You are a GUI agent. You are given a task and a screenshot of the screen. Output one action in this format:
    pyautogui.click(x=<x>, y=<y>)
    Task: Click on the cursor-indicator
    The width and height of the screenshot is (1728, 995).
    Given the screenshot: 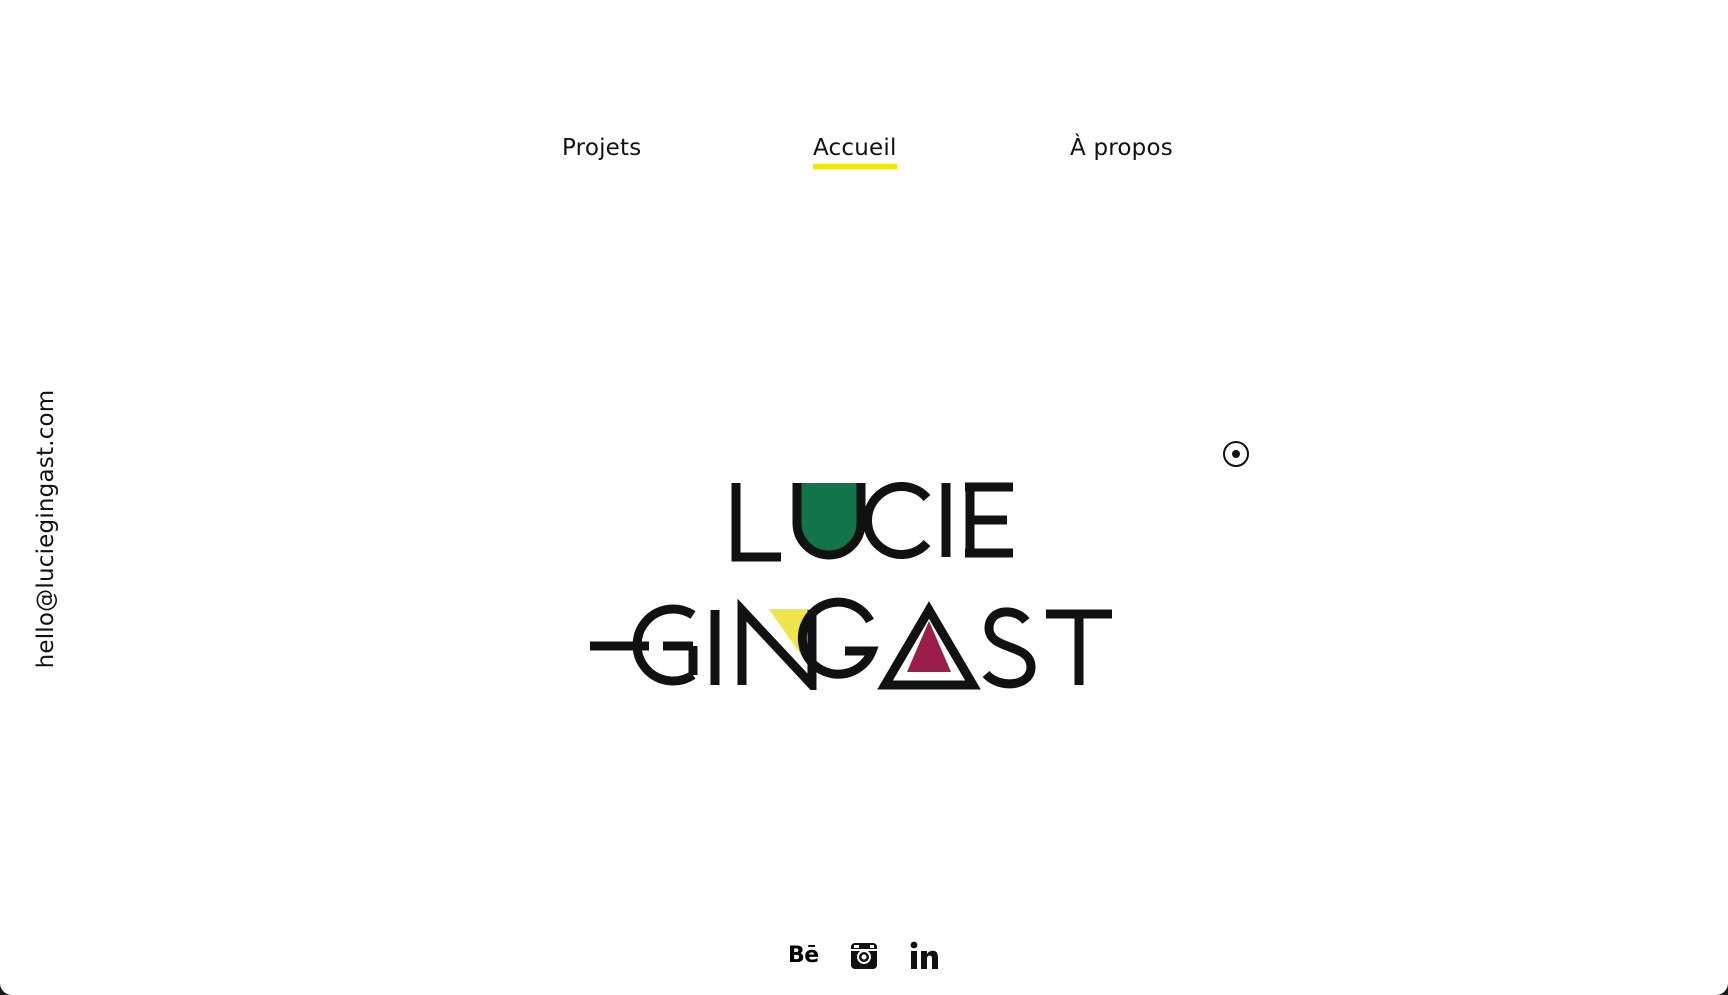 What is the action you would take?
    pyautogui.click(x=1236, y=454)
    